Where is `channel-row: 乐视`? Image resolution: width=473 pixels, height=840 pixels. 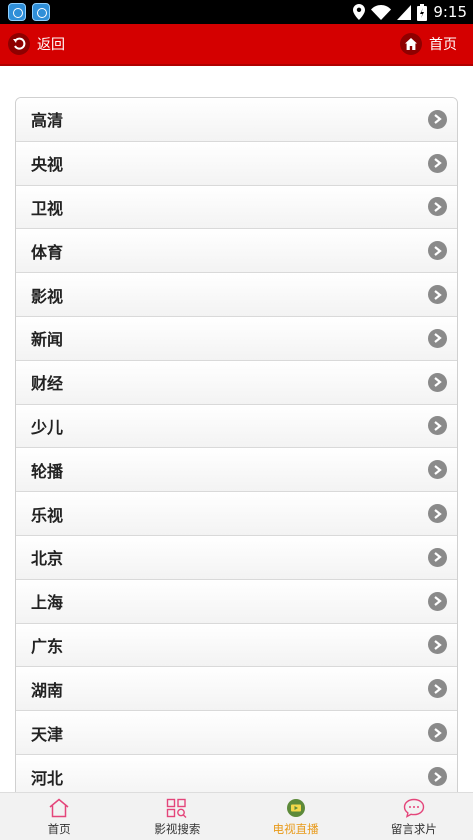 channel-row: 乐视 is located at coordinates (236, 514).